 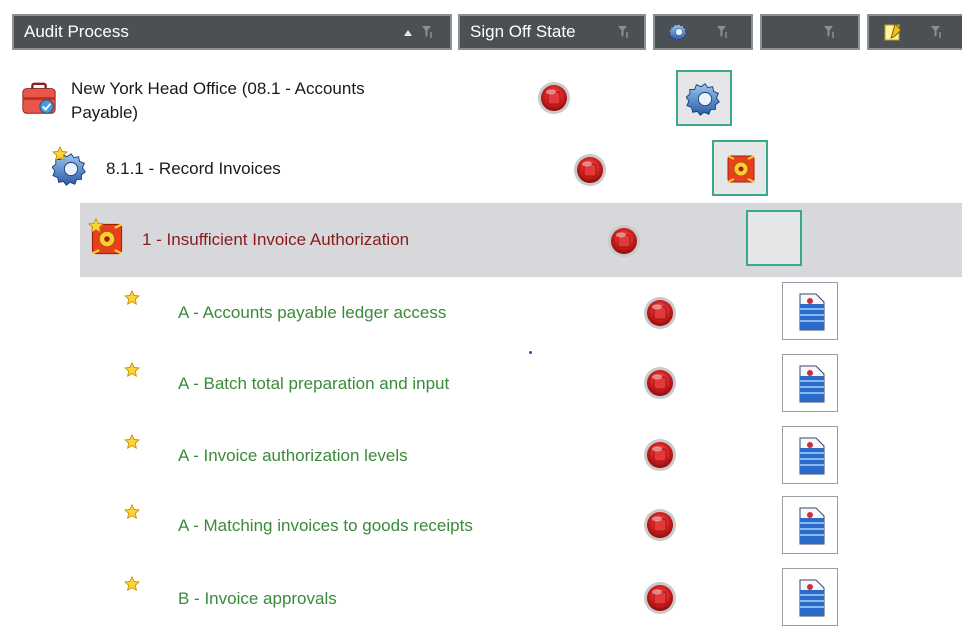 I want to click on risk-icon, so click(x=741, y=169).